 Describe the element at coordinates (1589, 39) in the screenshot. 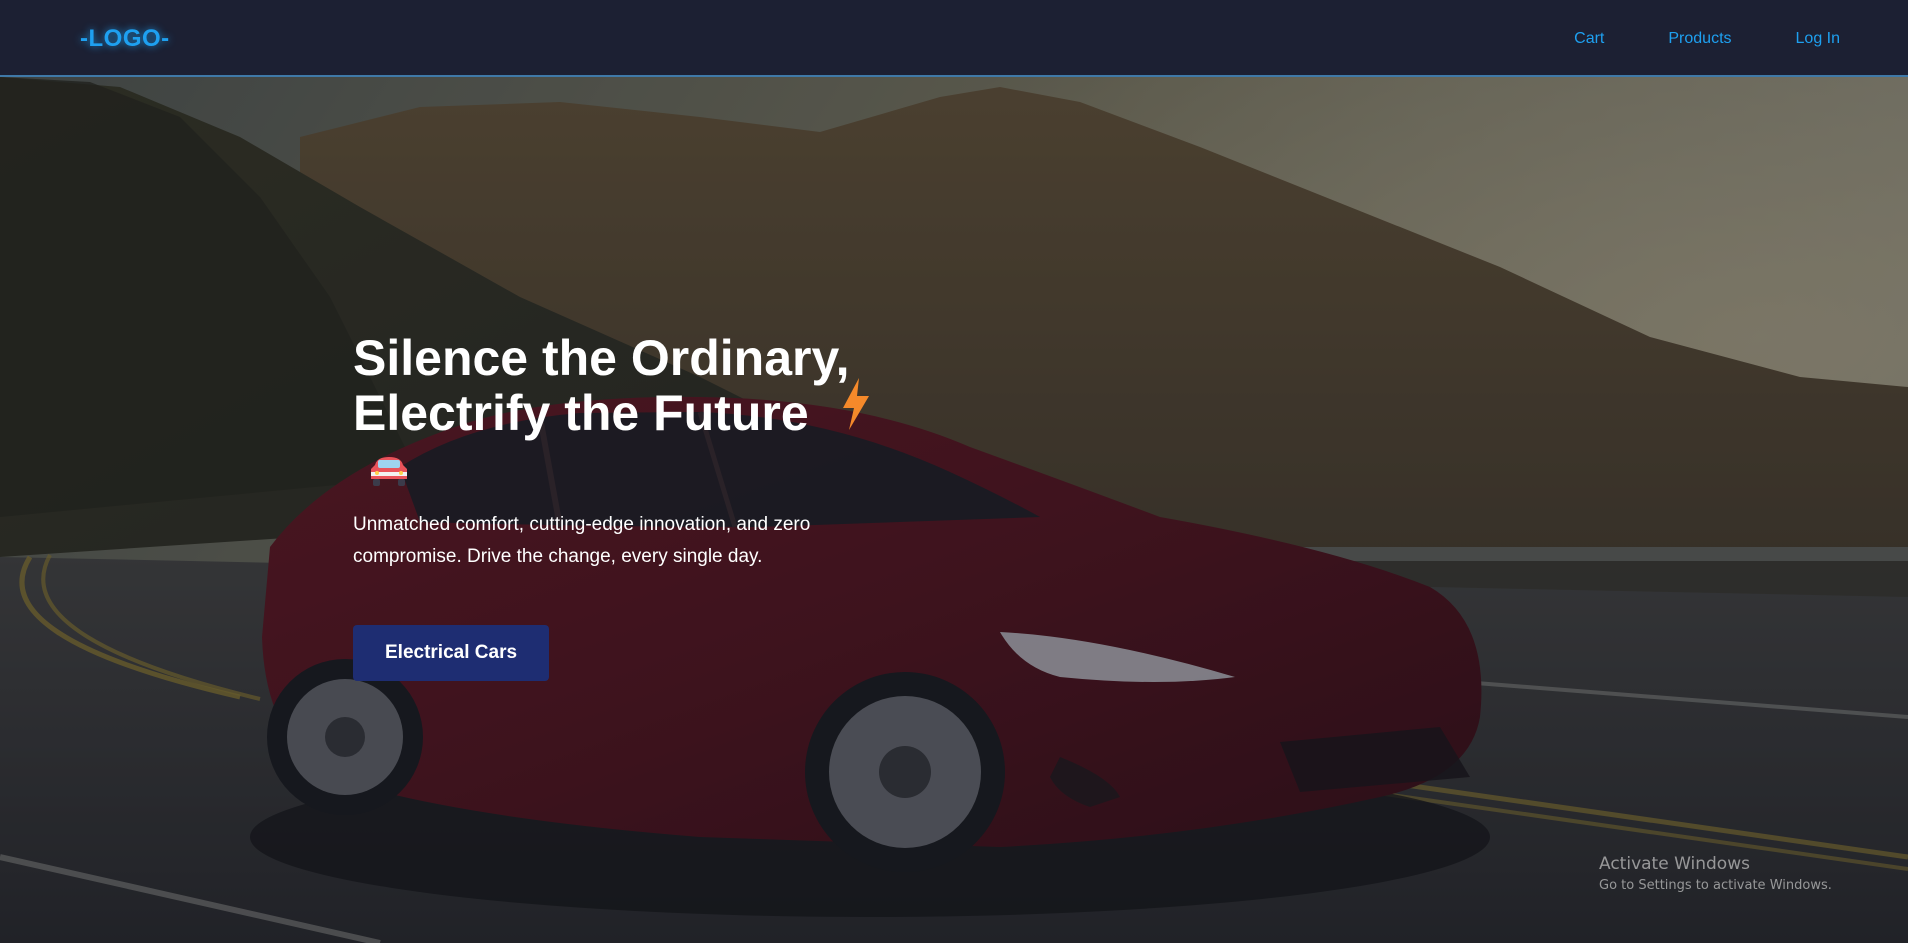

I see `nav-link-cart: Cart` at that location.